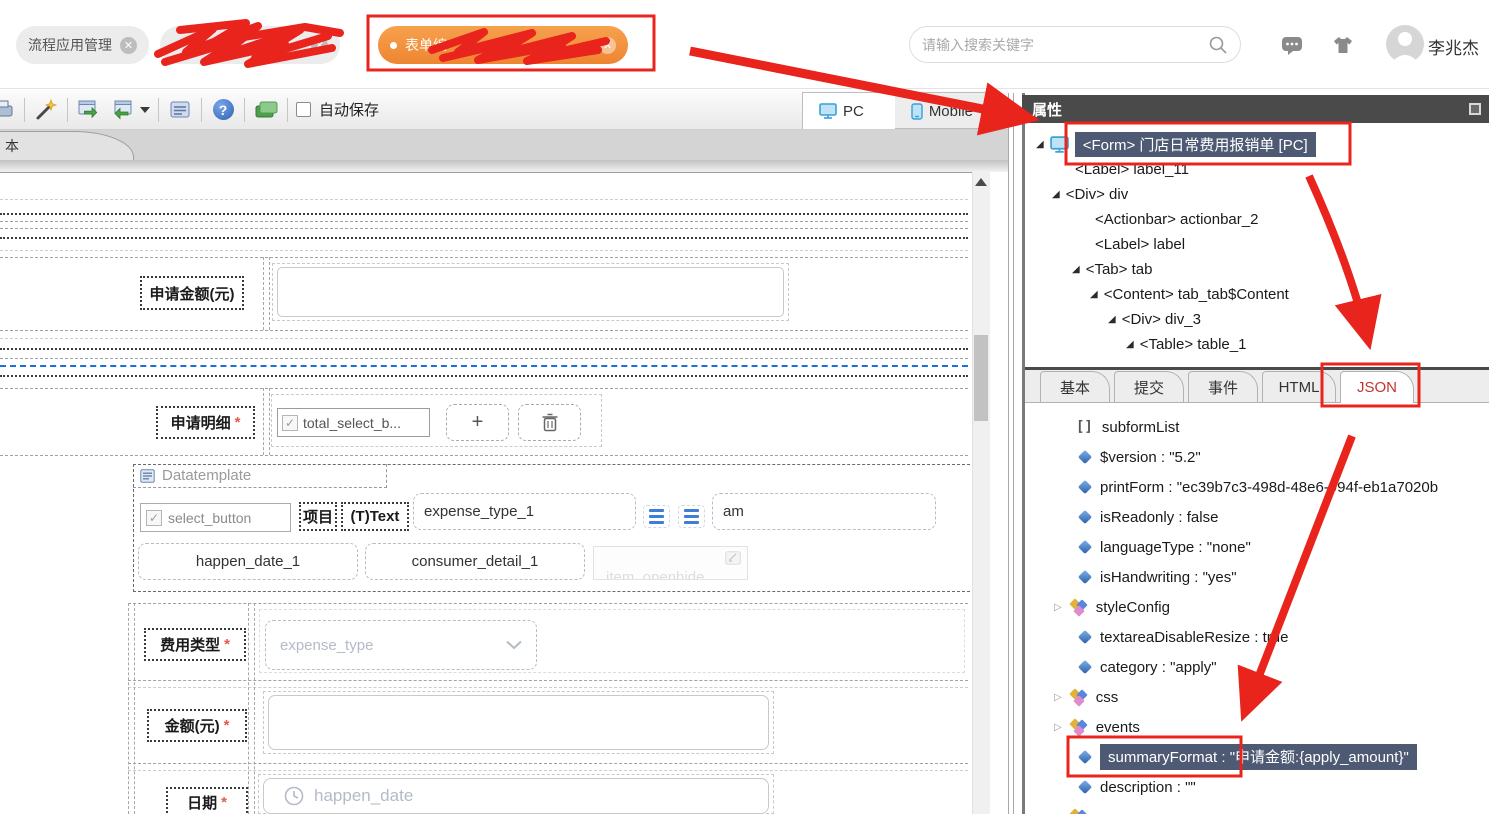 The image size is (1489, 814). What do you see at coordinates (1218, 45) in the screenshot?
I see `search-icon` at bounding box center [1218, 45].